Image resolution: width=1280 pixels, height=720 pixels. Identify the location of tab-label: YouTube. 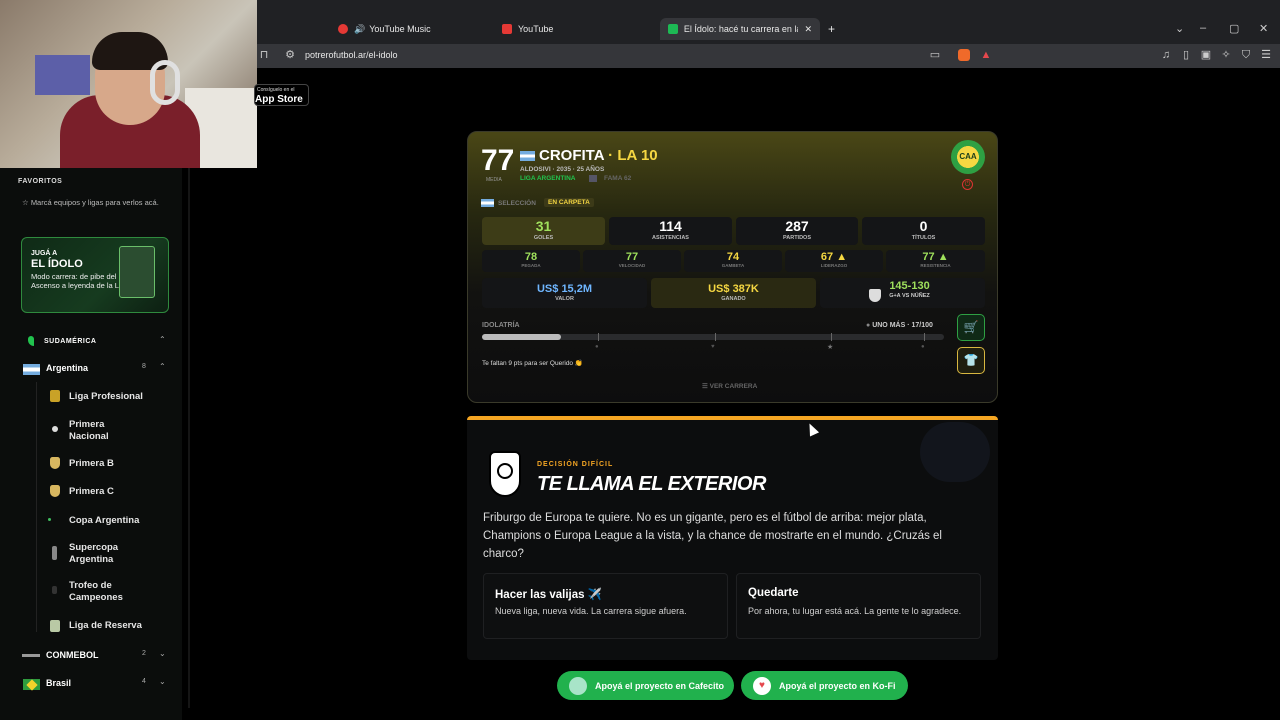
(536, 29).